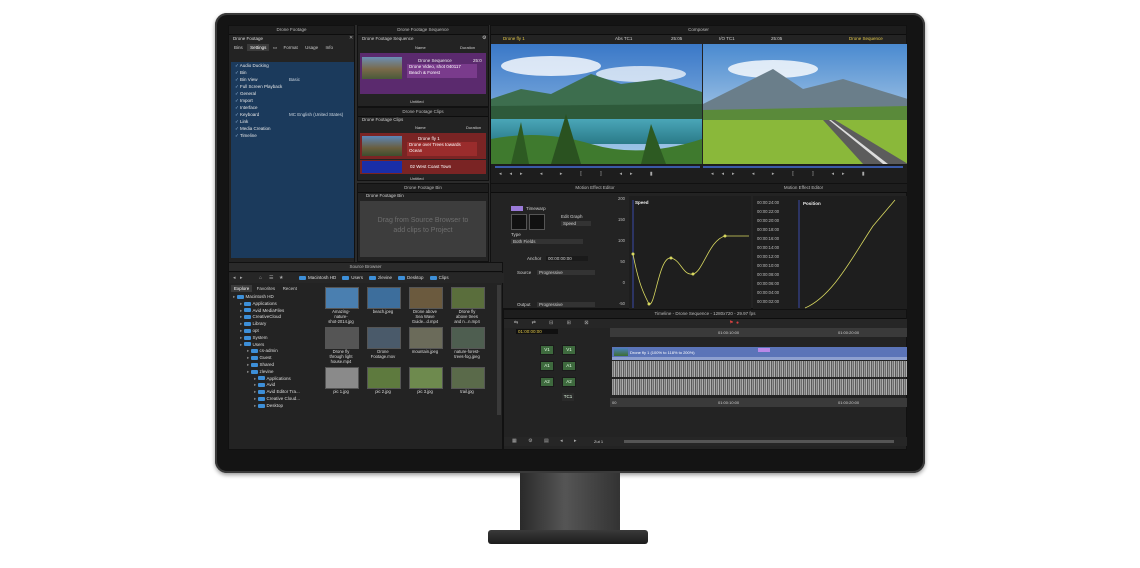 This screenshot has height=568, width=1140. Describe the element at coordinates (566, 304) in the screenshot. I see `output-select: Progressive` at that location.